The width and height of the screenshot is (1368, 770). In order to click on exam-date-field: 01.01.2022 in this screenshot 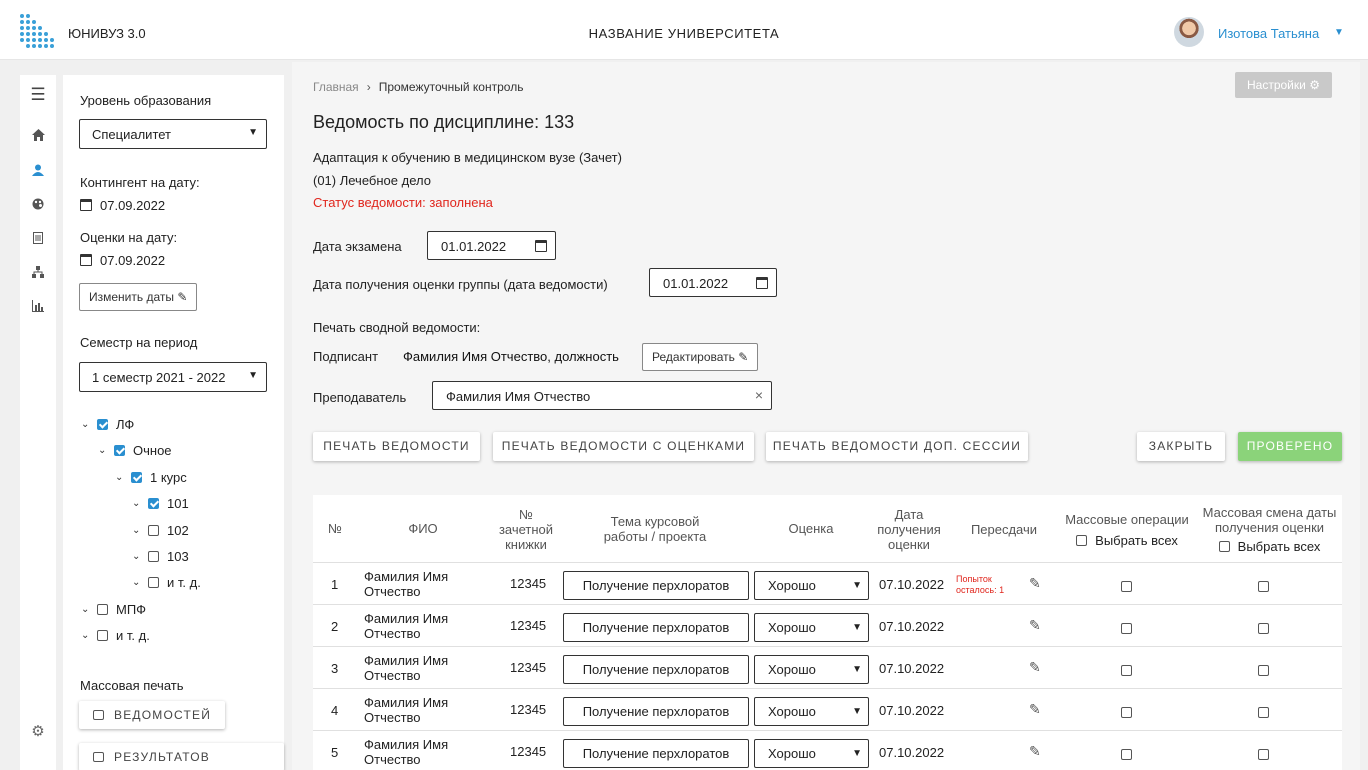, I will do `click(491, 245)`.